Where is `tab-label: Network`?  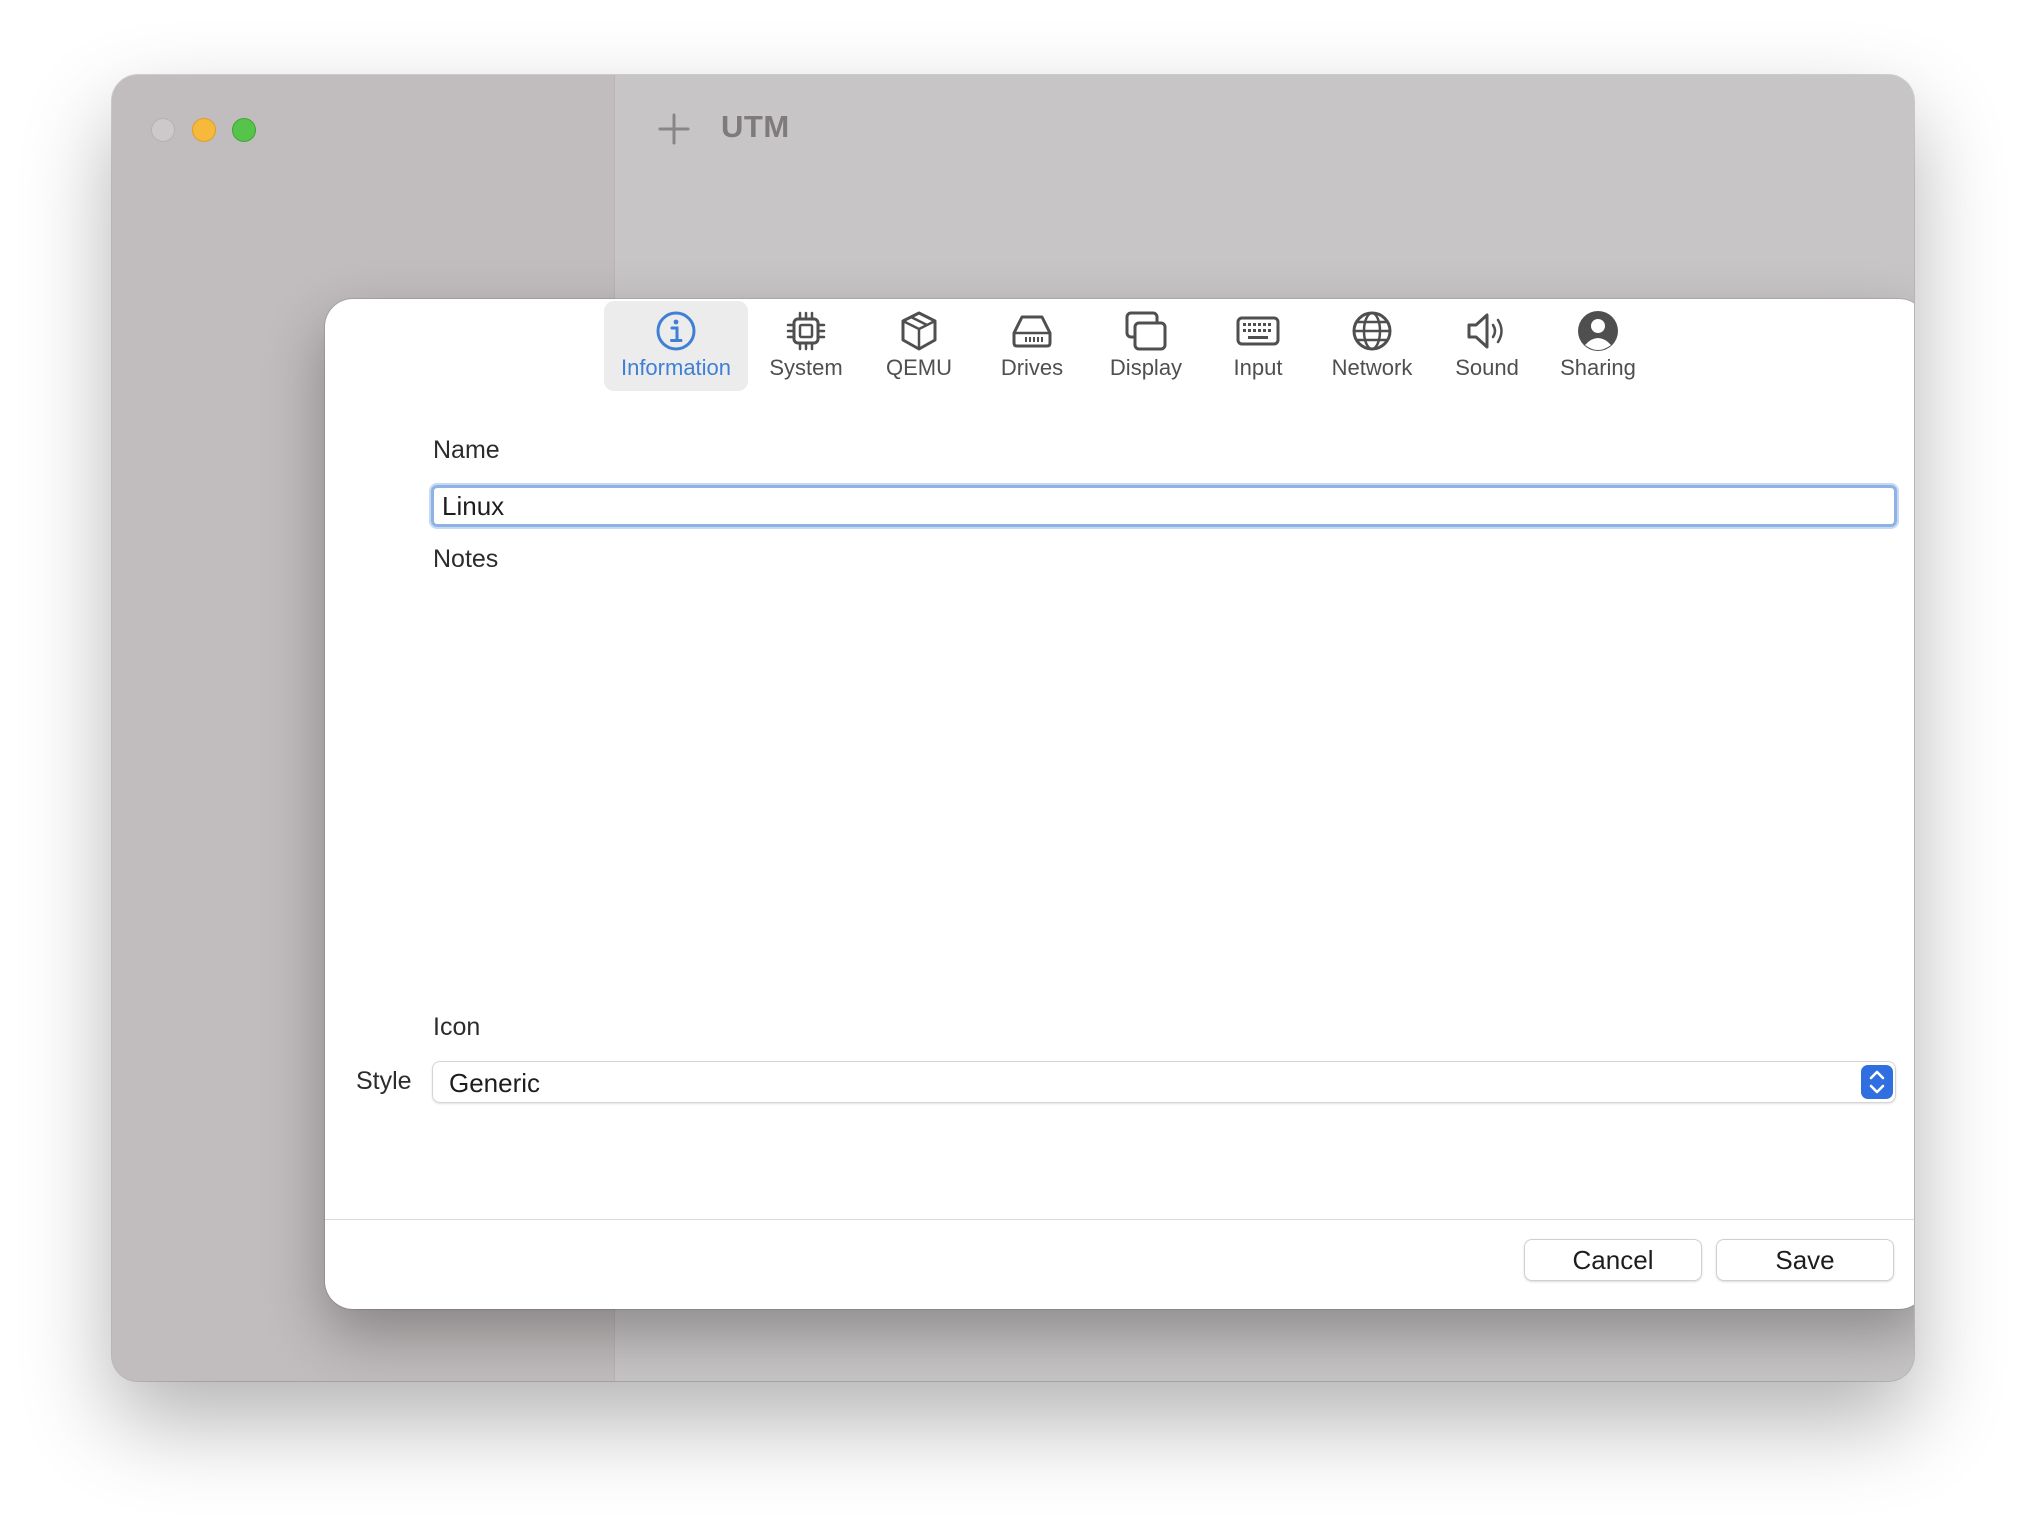 tab-label: Network is located at coordinates (1372, 367).